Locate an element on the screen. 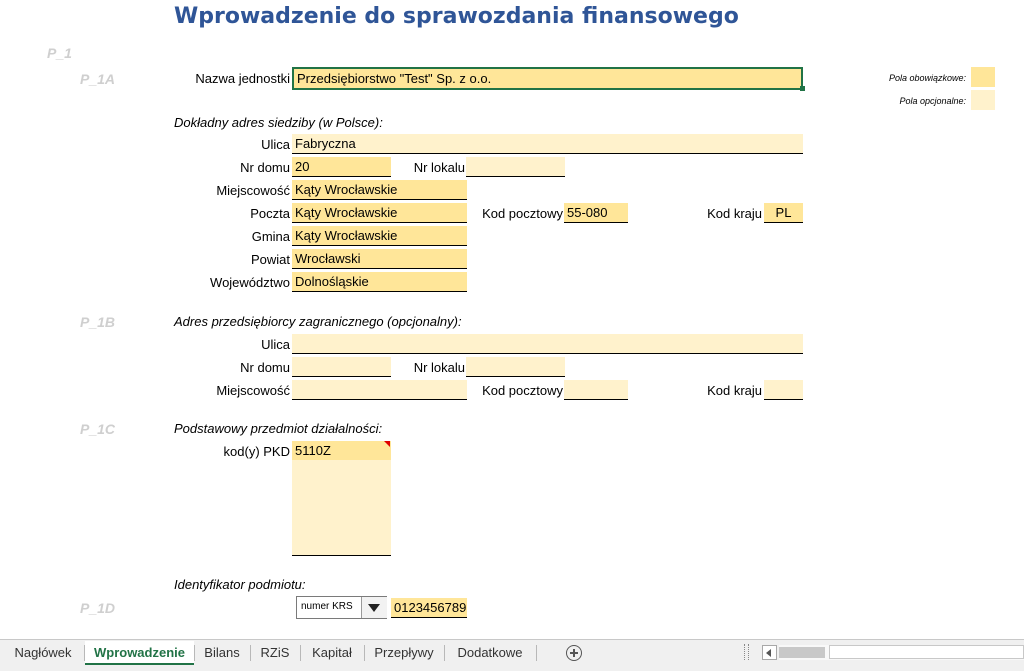 The image size is (1024, 671). flat-number-field is located at coordinates (515, 167).